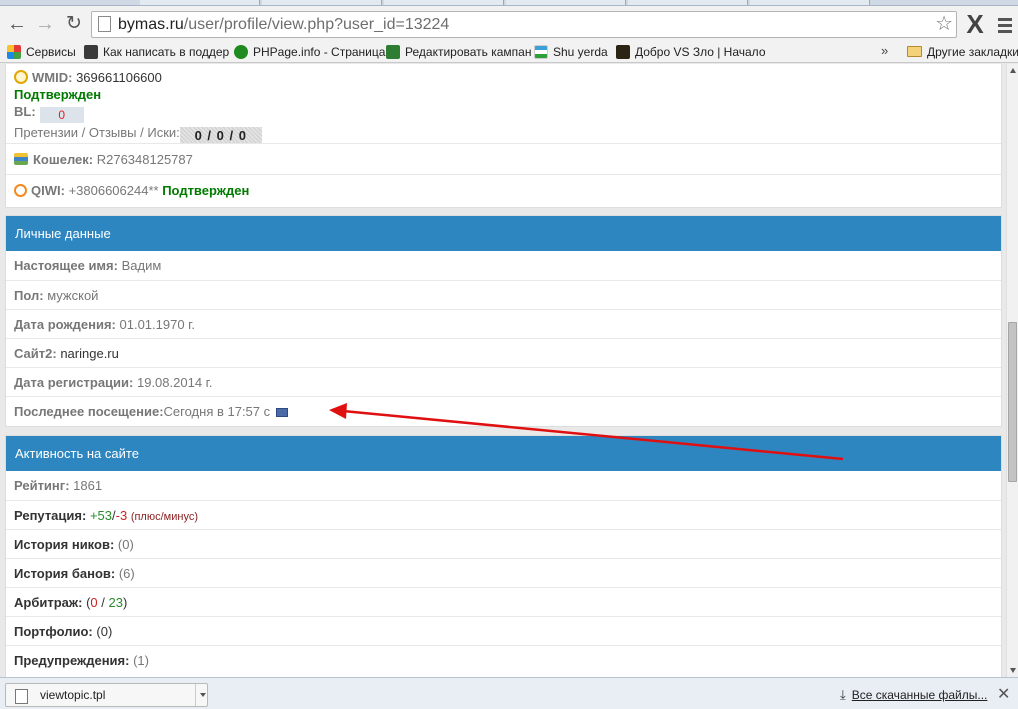 Image resolution: width=1018 pixels, height=709 pixels. Describe the element at coordinates (217, 411) in the screenshot. I see `last-visit-value: Сегодня в 17:57 с` at that location.